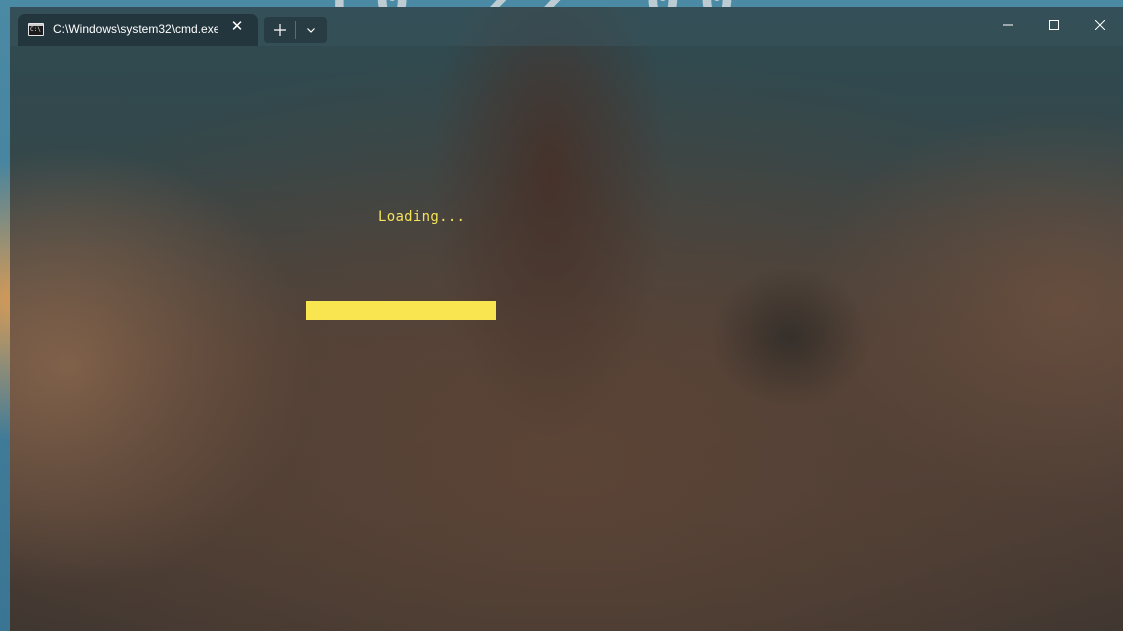 The image size is (1123, 631). I want to click on title-bar: C:\ C:\Windows\system32\cmd.exe ✕, so click(566, 26).